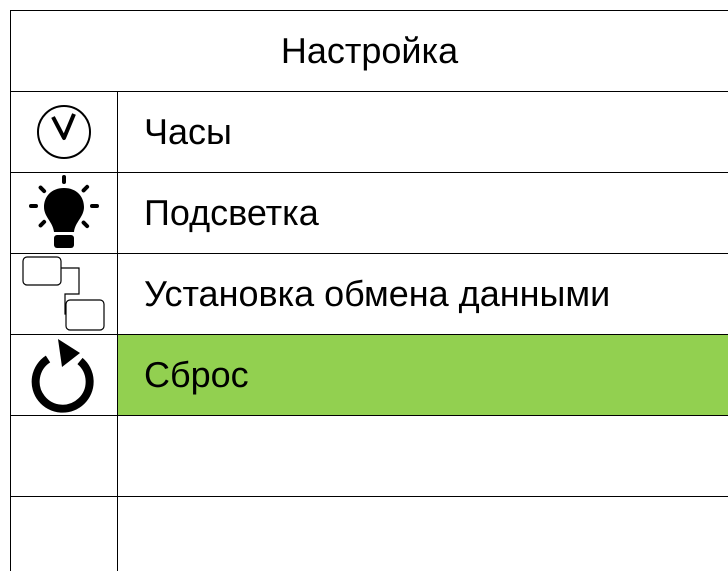 This screenshot has width=728, height=571. What do you see at coordinates (423, 294) in the screenshot?
I see `menu-item: Установка обмена данными` at bounding box center [423, 294].